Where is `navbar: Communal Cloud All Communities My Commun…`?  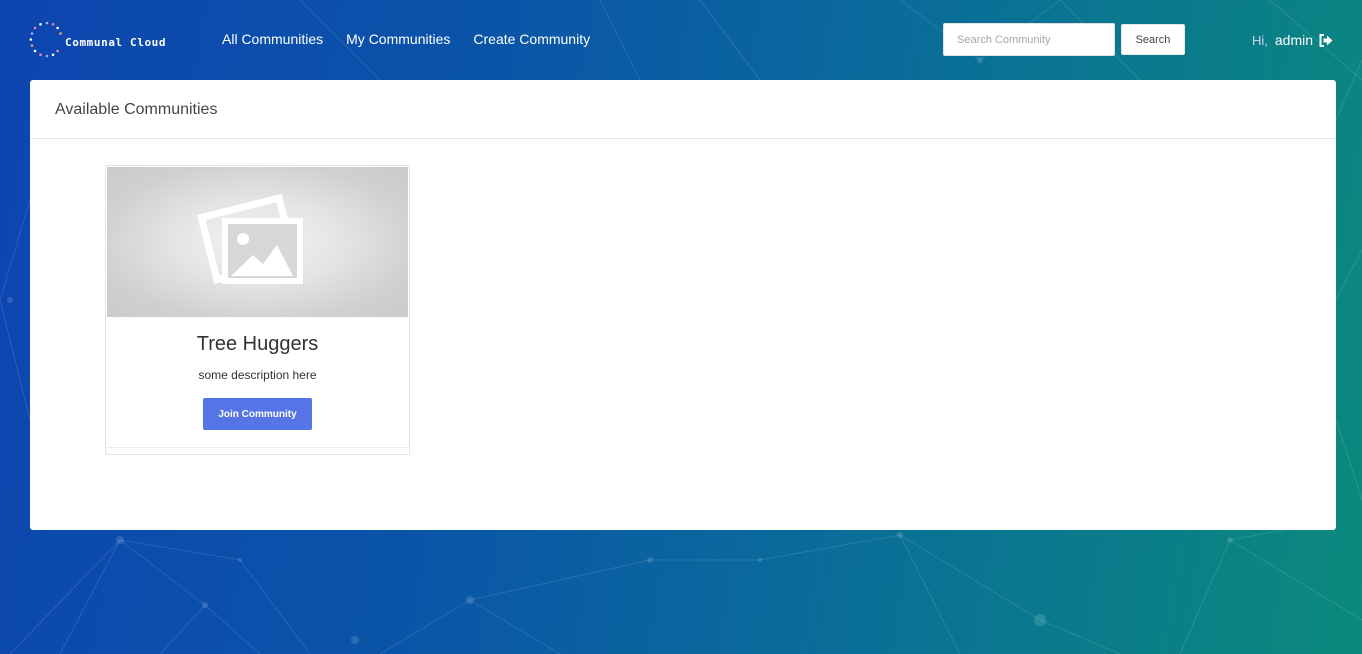 navbar: Communal Cloud All Communities My Commun… is located at coordinates (681, 40).